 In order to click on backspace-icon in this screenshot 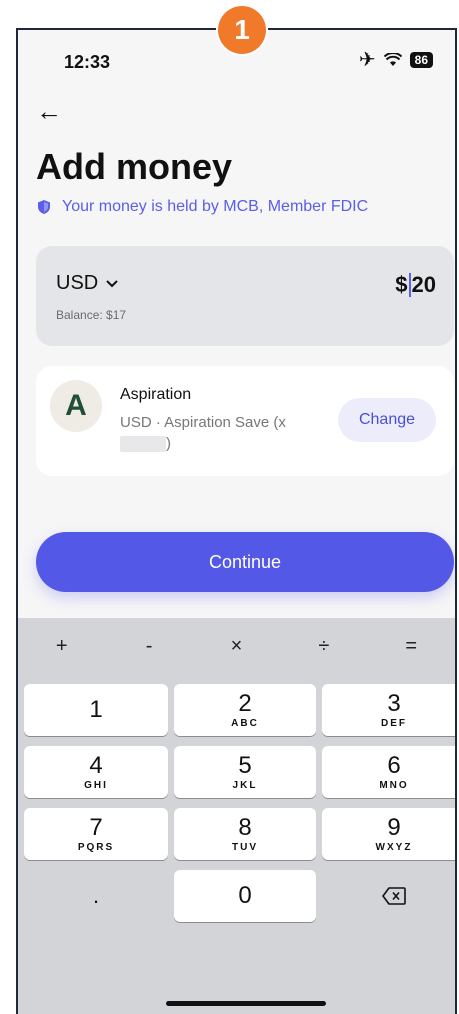, I will do `click(388, 896)`.